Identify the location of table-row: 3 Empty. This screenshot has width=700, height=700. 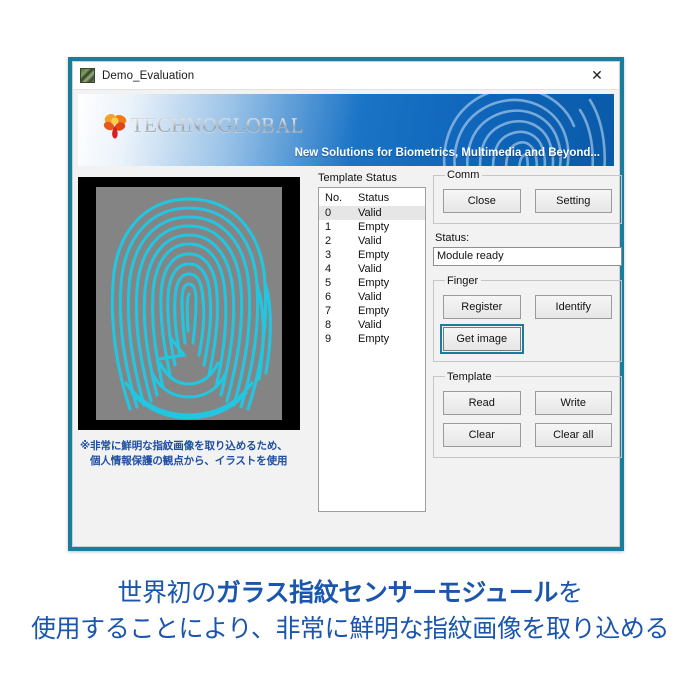
(372, 255).